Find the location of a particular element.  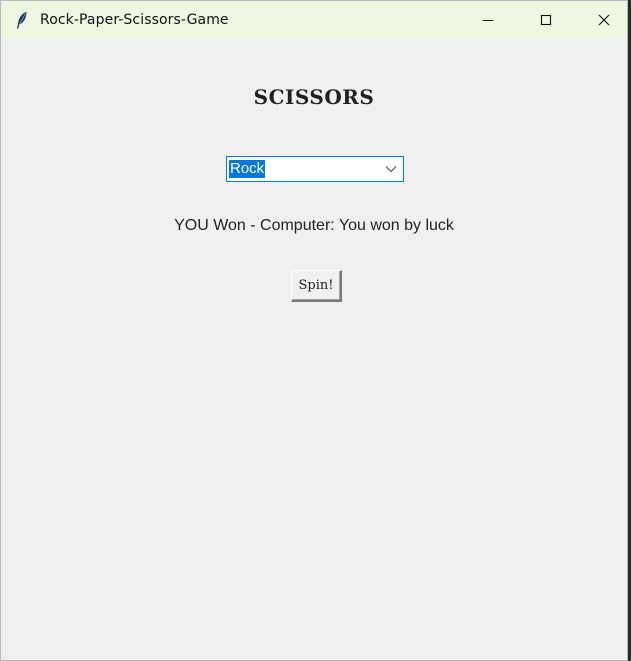

window-controls is located at coordinates (546, 20).